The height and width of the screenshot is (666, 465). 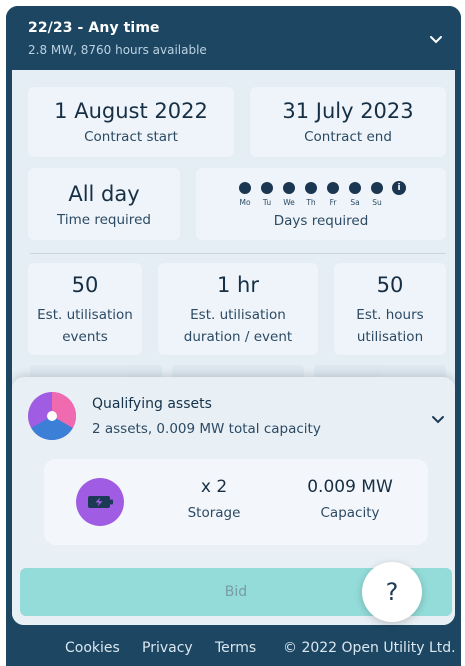 I want to click on day-monday: Mo, so click(x=245, y=194).